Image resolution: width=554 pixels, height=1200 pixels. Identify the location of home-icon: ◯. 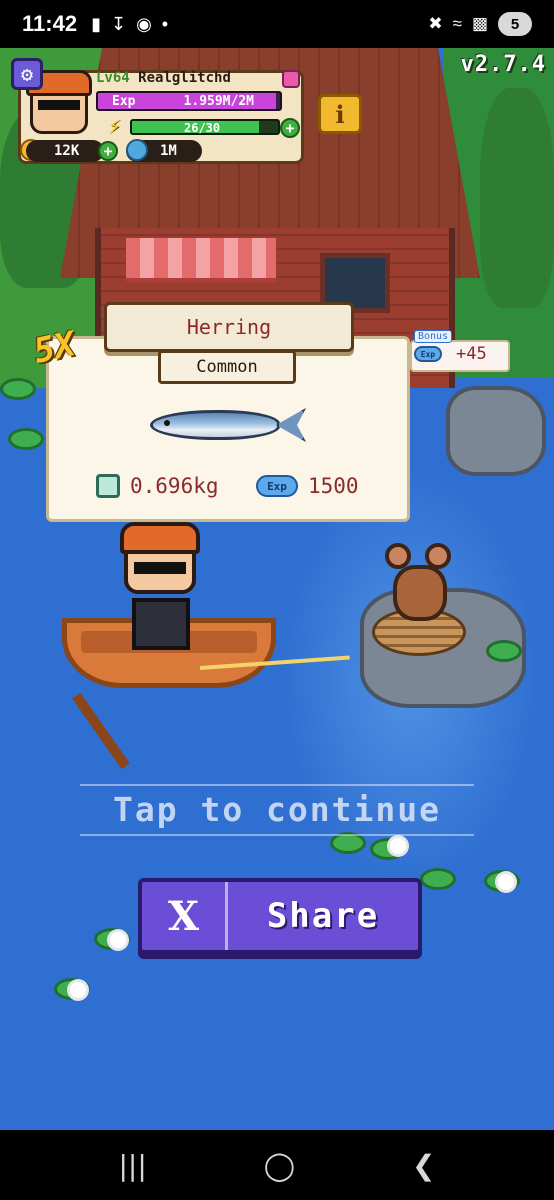
(279, 1165).